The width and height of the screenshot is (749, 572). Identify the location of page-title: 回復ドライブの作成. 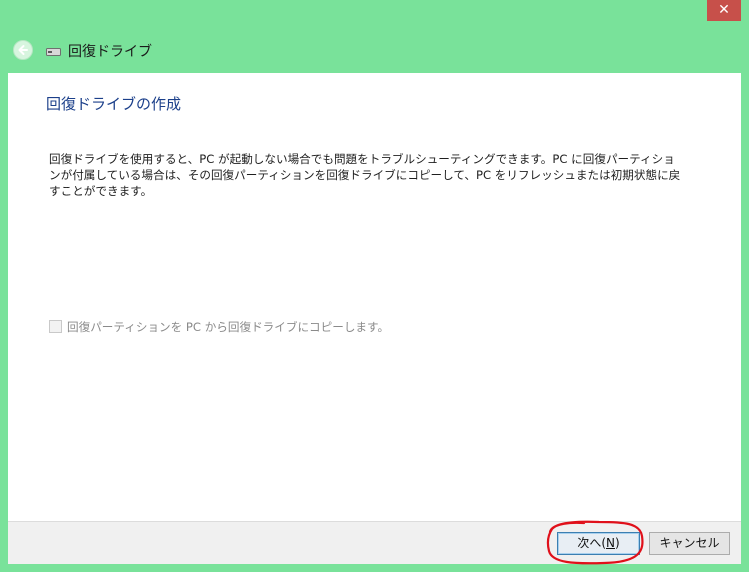
(114, 104).